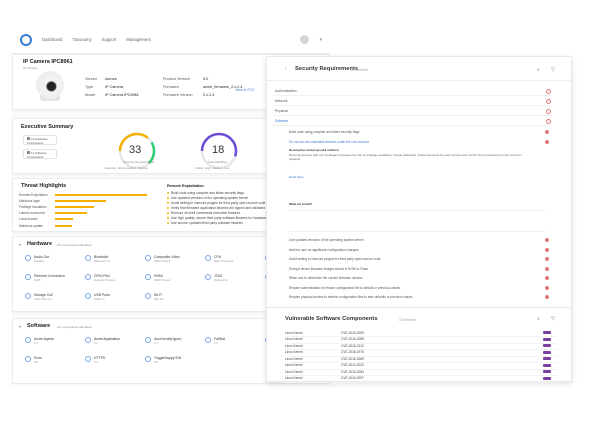 This screenshot has height=443, width=590. I want to click on software-item: Exim 4.8, so click(33, 360).